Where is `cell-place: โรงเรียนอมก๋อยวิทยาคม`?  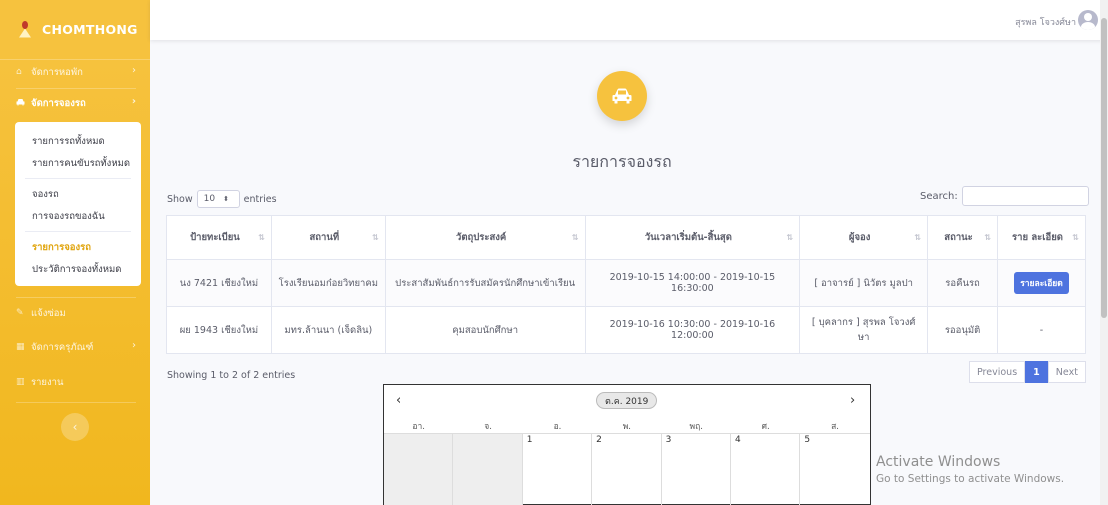 cell-place: โรงเรียนอมก๋อยวิทยาคม is located at coordinates (328, 283).